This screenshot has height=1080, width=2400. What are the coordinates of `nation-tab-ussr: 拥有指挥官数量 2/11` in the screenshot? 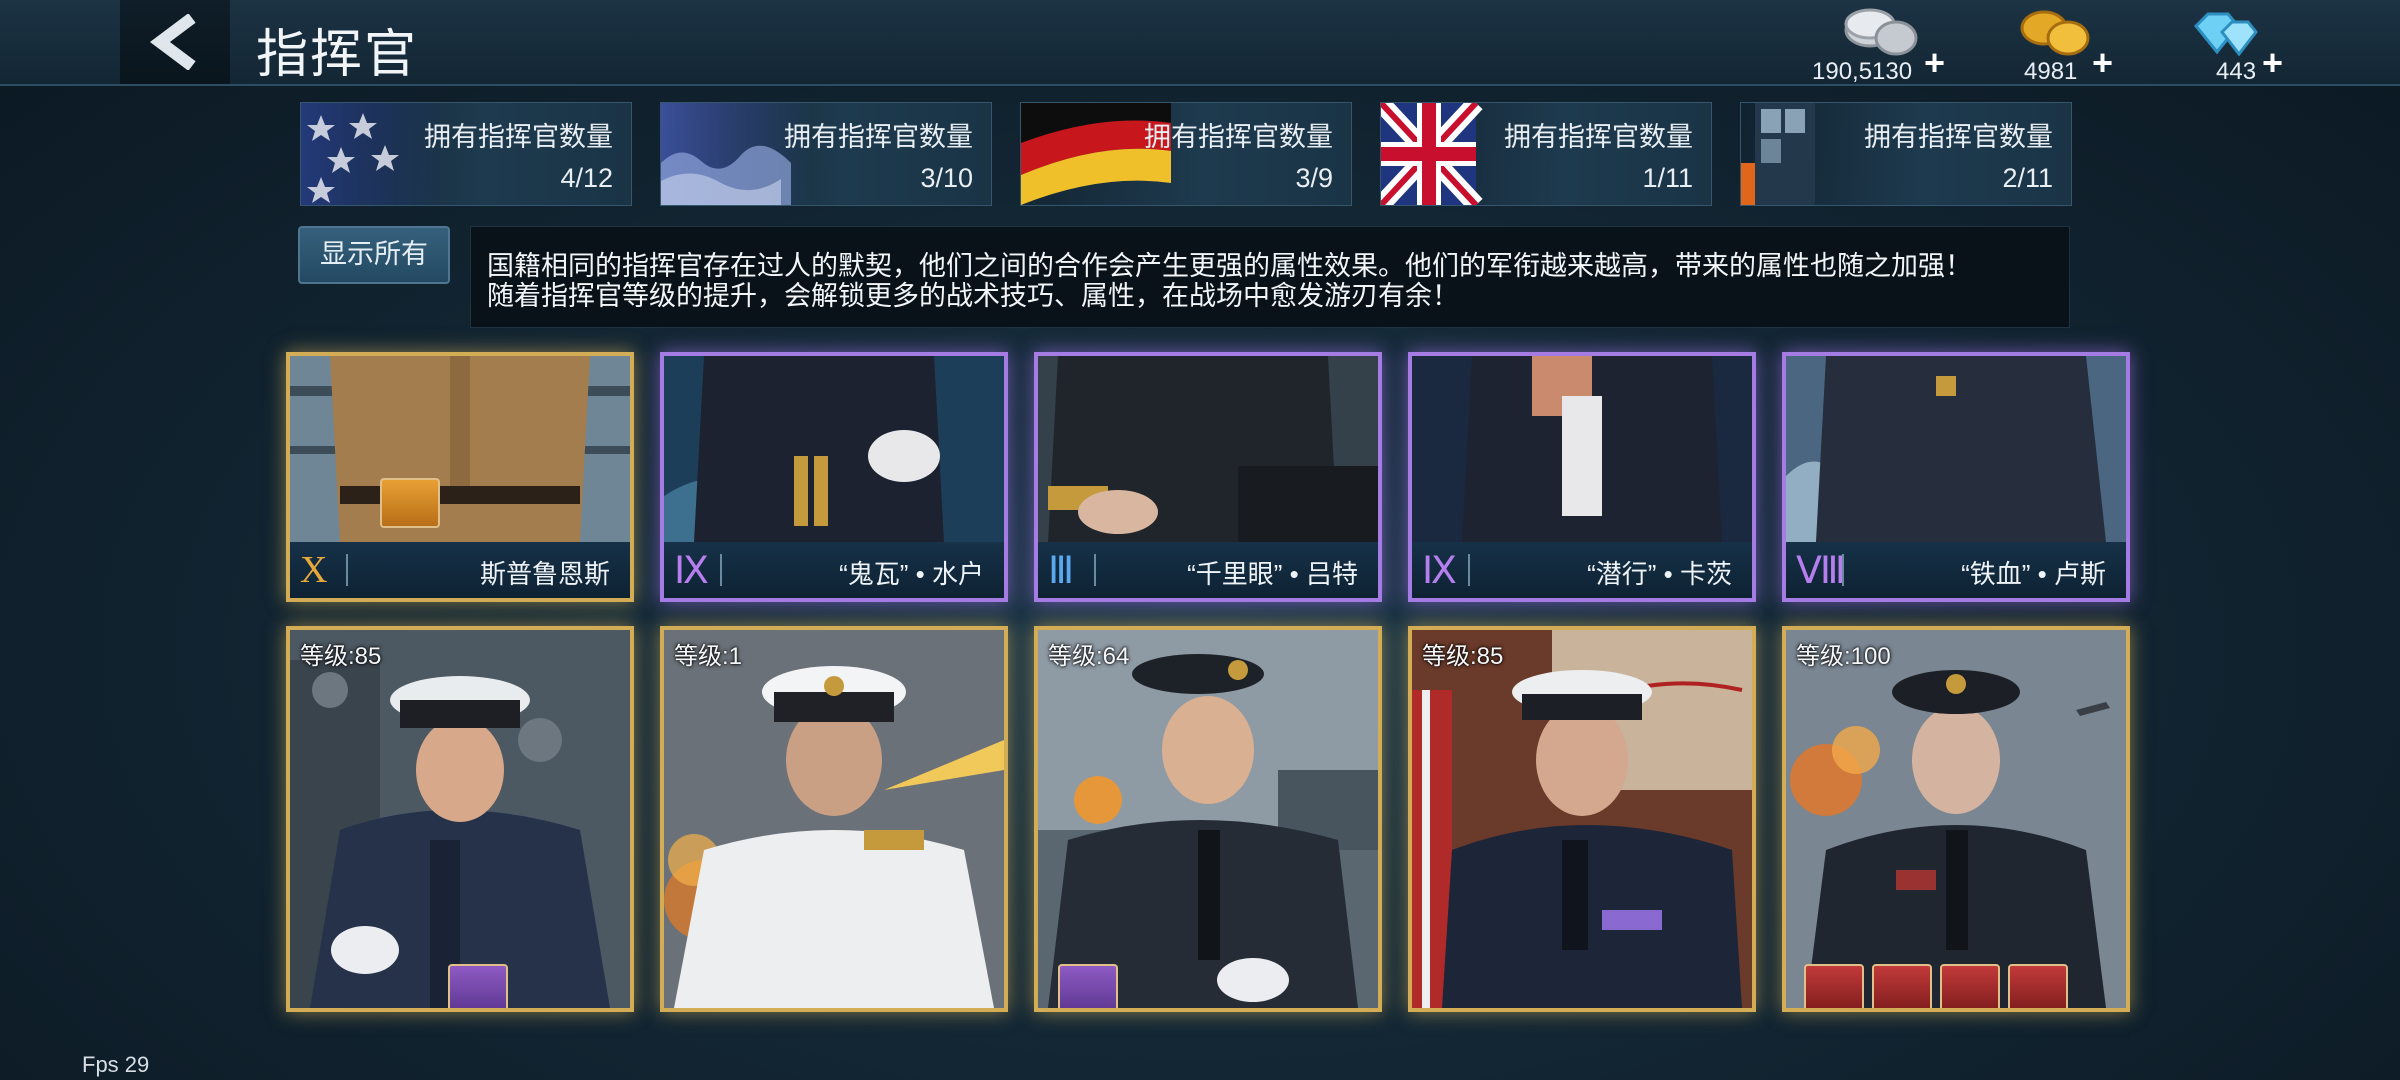 It's located at (1906, 154).